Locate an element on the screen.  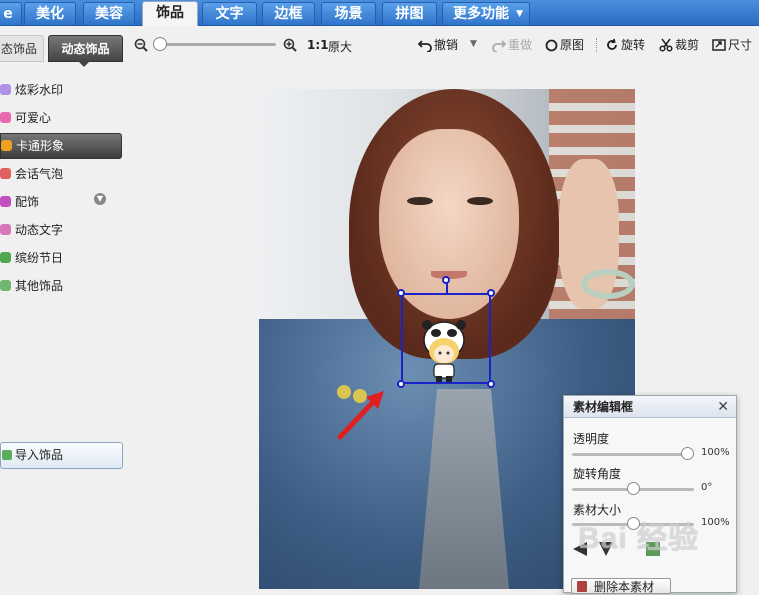
scissors-icon is located at coordinates (666, 45).